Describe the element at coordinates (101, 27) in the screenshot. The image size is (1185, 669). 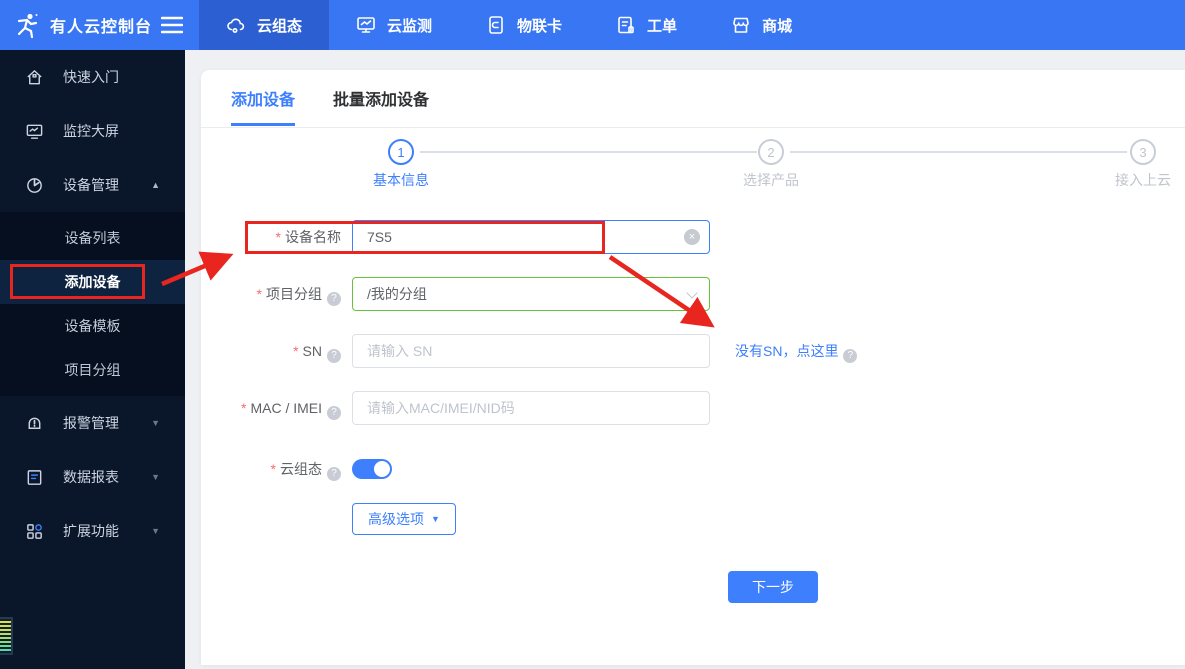
I see `app-title: 有人云控制台` at that location.